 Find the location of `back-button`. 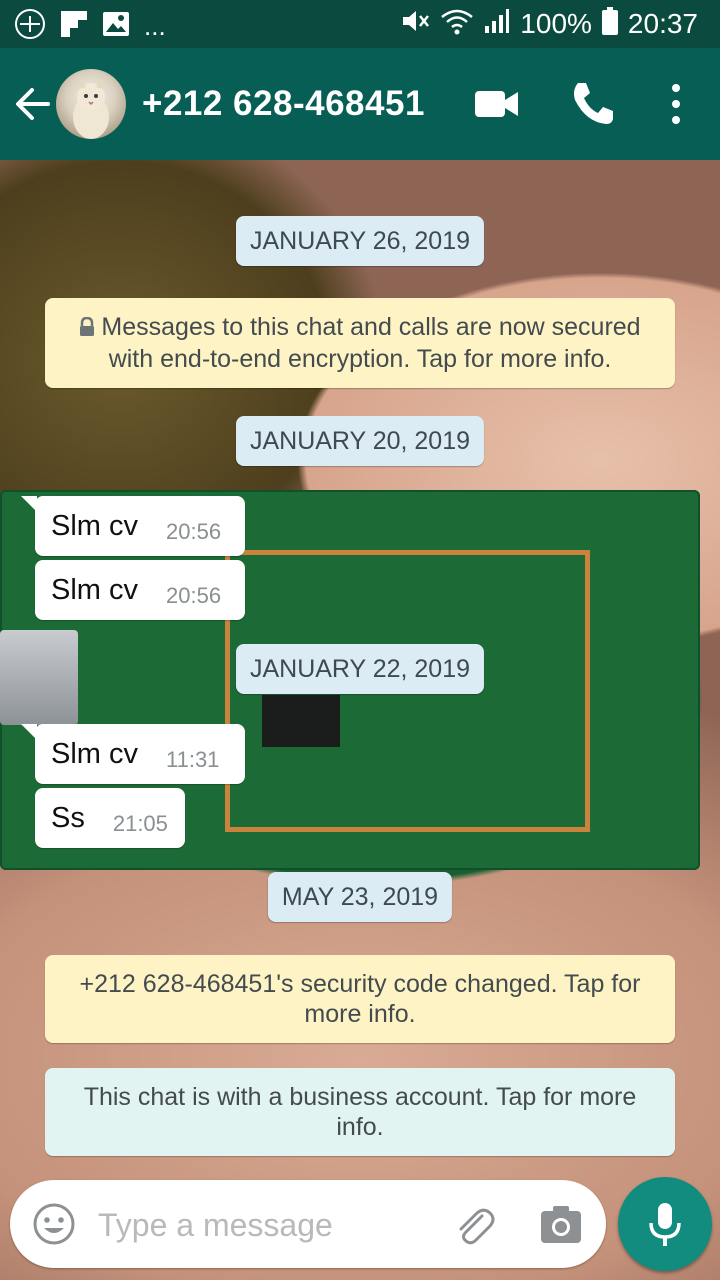

back-button is located at coordinates (34, 104).